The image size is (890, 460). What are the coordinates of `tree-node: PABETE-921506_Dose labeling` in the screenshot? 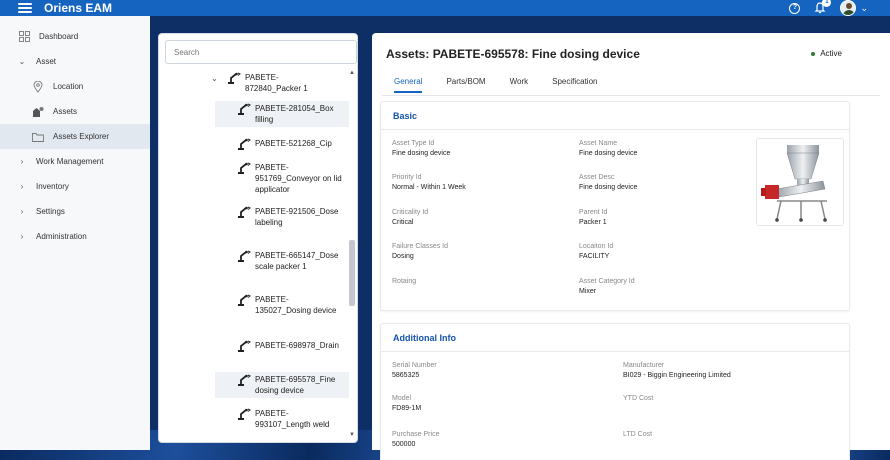 It's located at (290, 217).